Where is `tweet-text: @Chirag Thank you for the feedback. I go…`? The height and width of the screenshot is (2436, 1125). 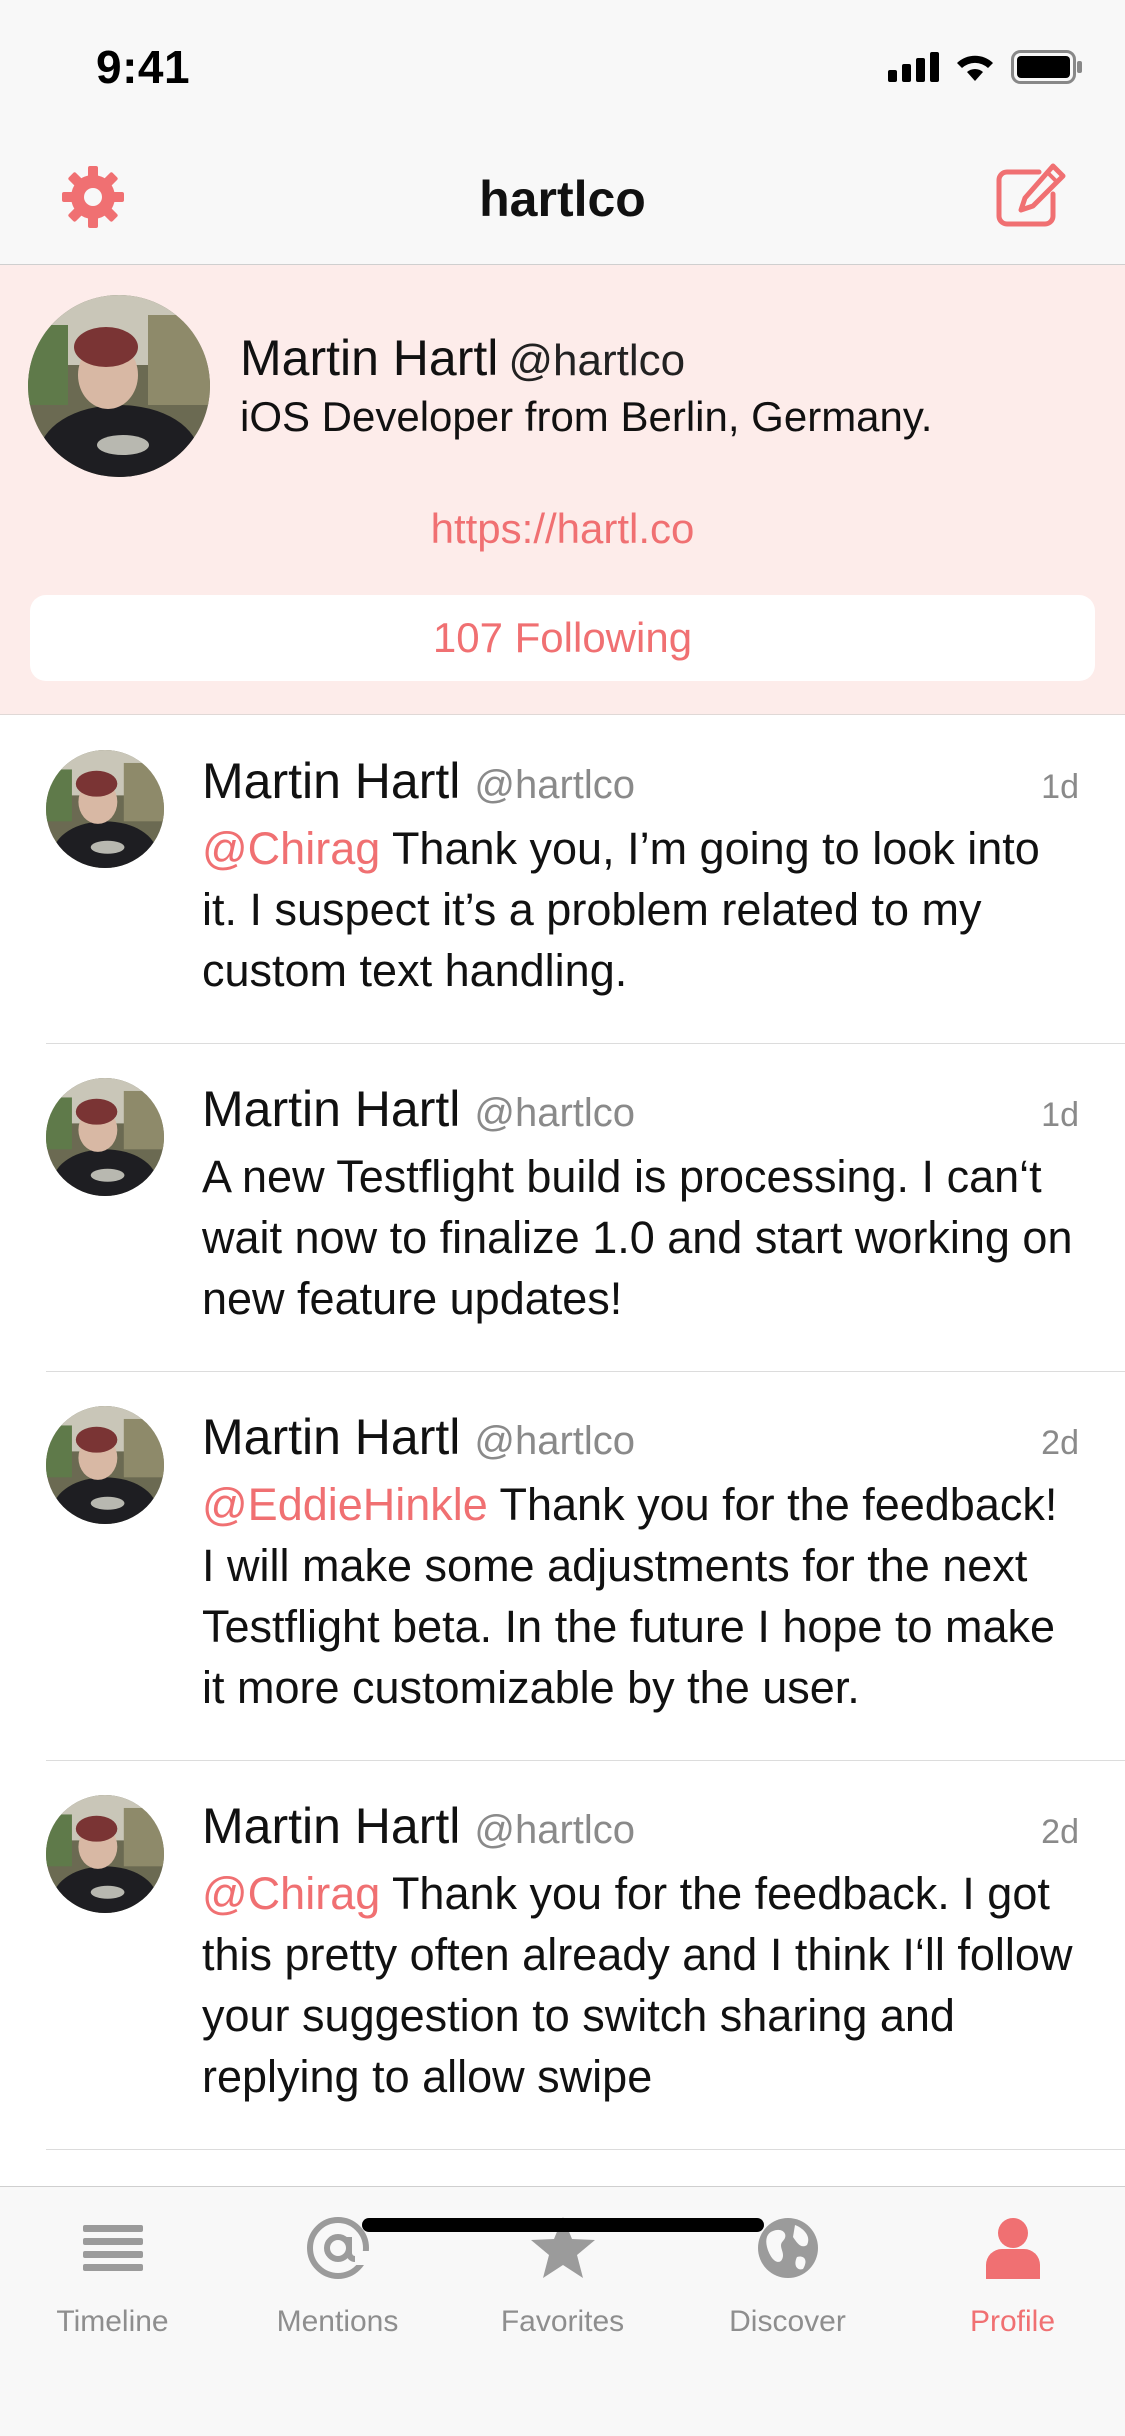 tweet-text: @Chirag Thank you for the feedback. I go… is located at coordinates (640, 1985).